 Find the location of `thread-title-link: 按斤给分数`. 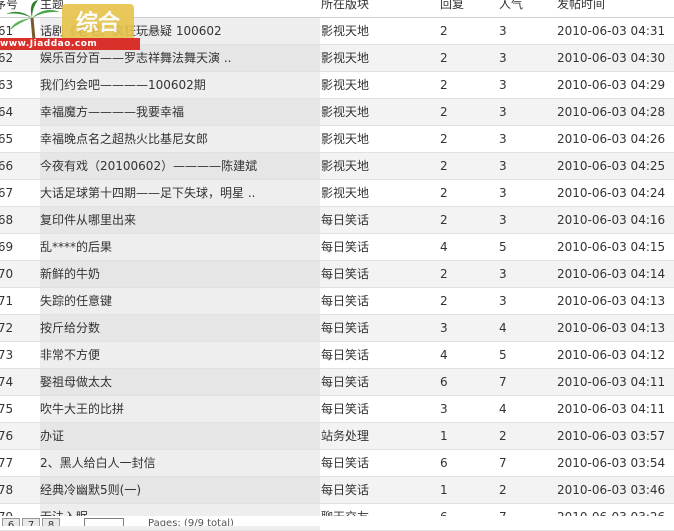

thread-title-link: 按斤给分数 is located at coordinates (180, 328).